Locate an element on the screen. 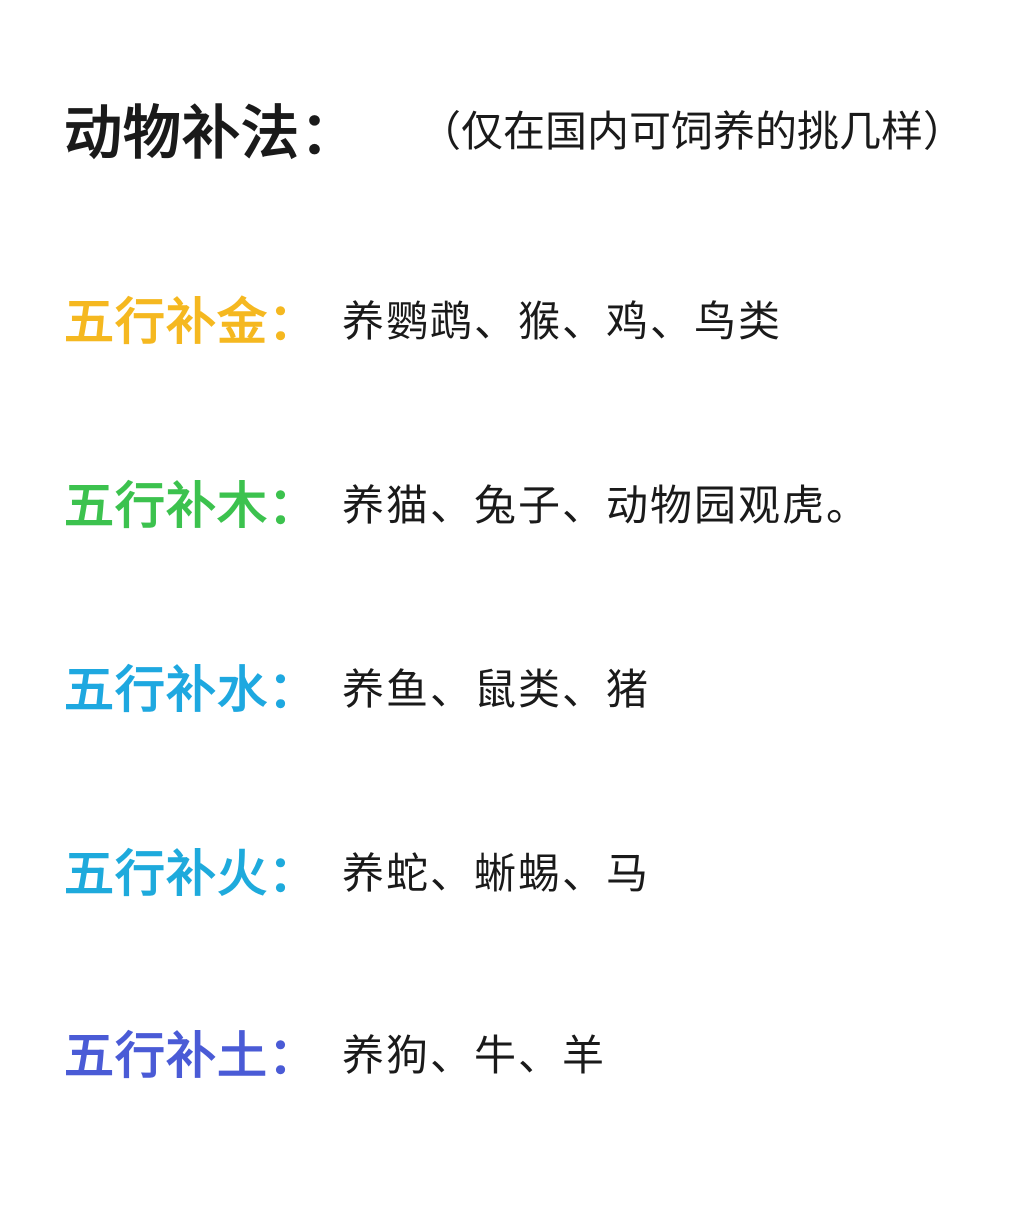 The height and width of the screenshot is (1216, 1027). item-value: 养猫、兔子、动物园观虎。 is located at coordinates (606, 505).